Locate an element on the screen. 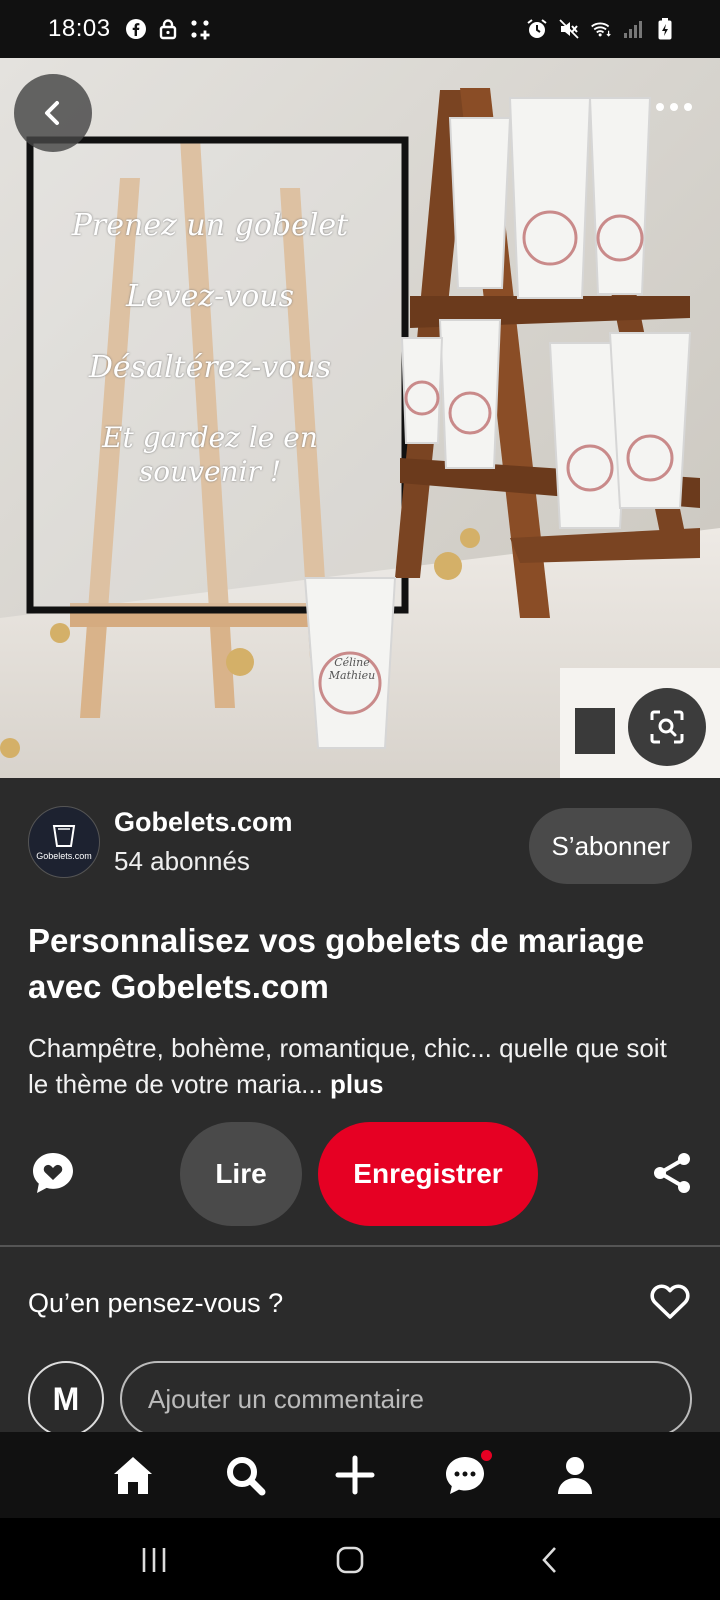  plus-icon is located at coordinates (355, 1475).